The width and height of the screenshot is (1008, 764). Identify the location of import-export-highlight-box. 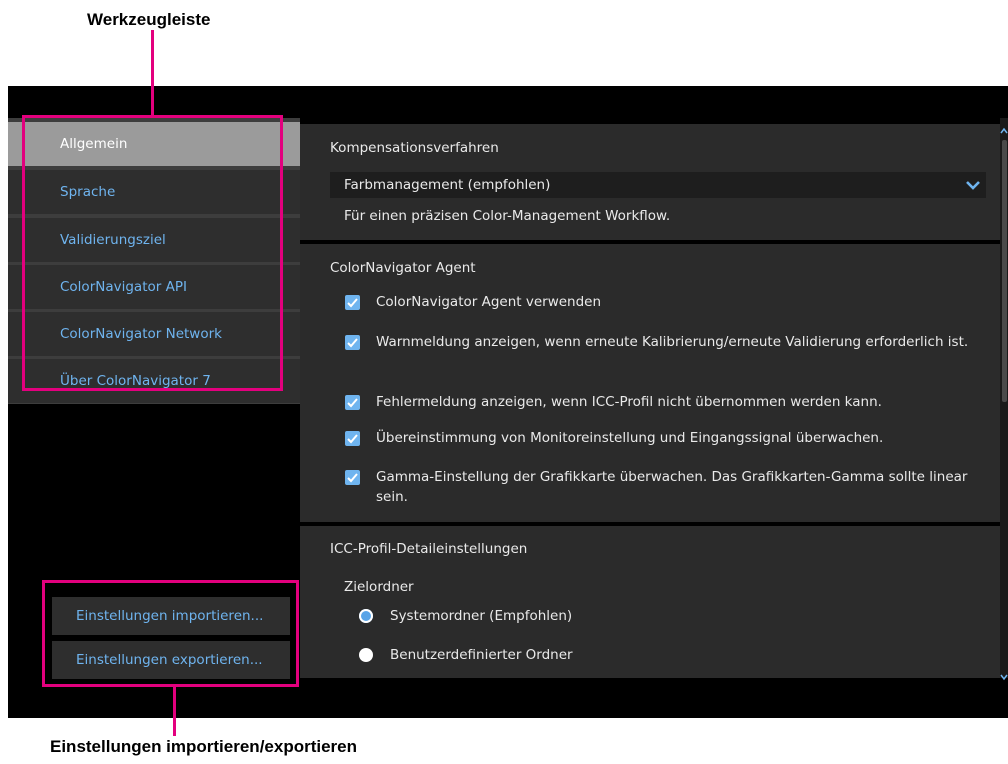
(170, 633).